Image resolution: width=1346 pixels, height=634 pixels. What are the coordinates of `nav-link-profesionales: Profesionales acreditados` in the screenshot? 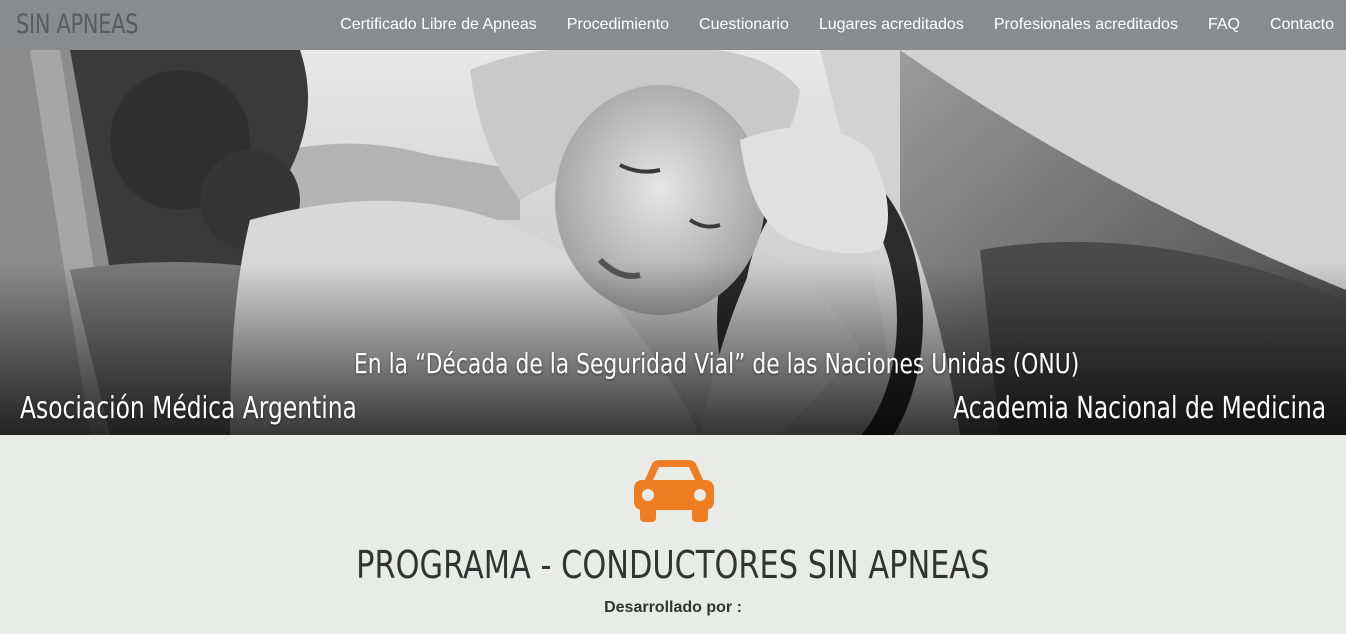 It's located at (1086, 24).